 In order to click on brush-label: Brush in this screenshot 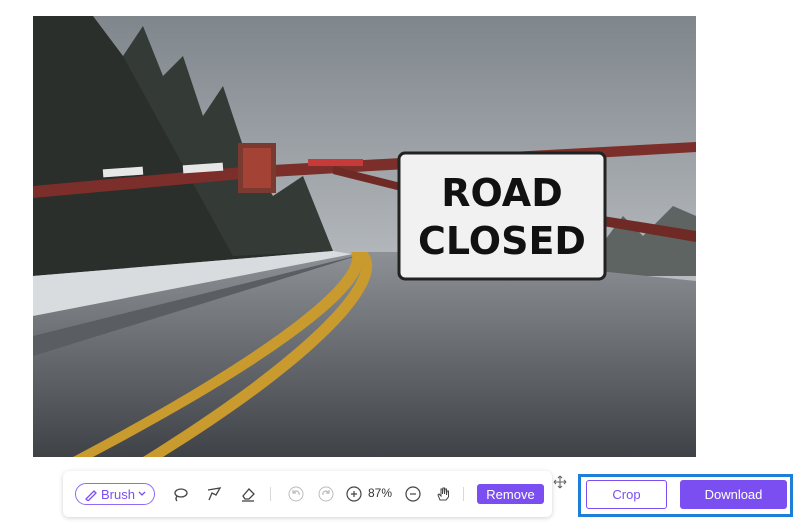, I will do `click(118, 494)`.